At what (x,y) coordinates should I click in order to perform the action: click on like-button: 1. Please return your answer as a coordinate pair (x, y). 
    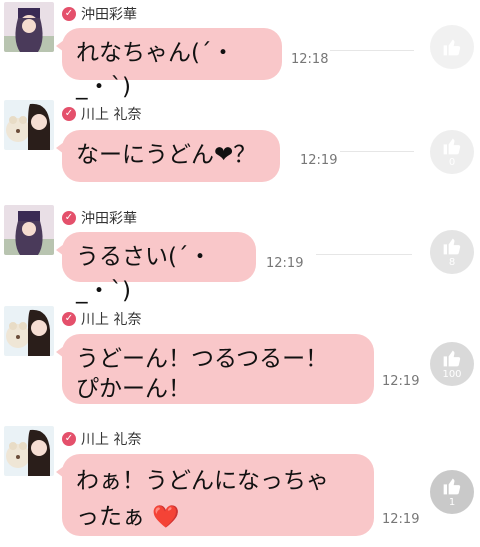
    Looking at the image, I should click on (452, 492).